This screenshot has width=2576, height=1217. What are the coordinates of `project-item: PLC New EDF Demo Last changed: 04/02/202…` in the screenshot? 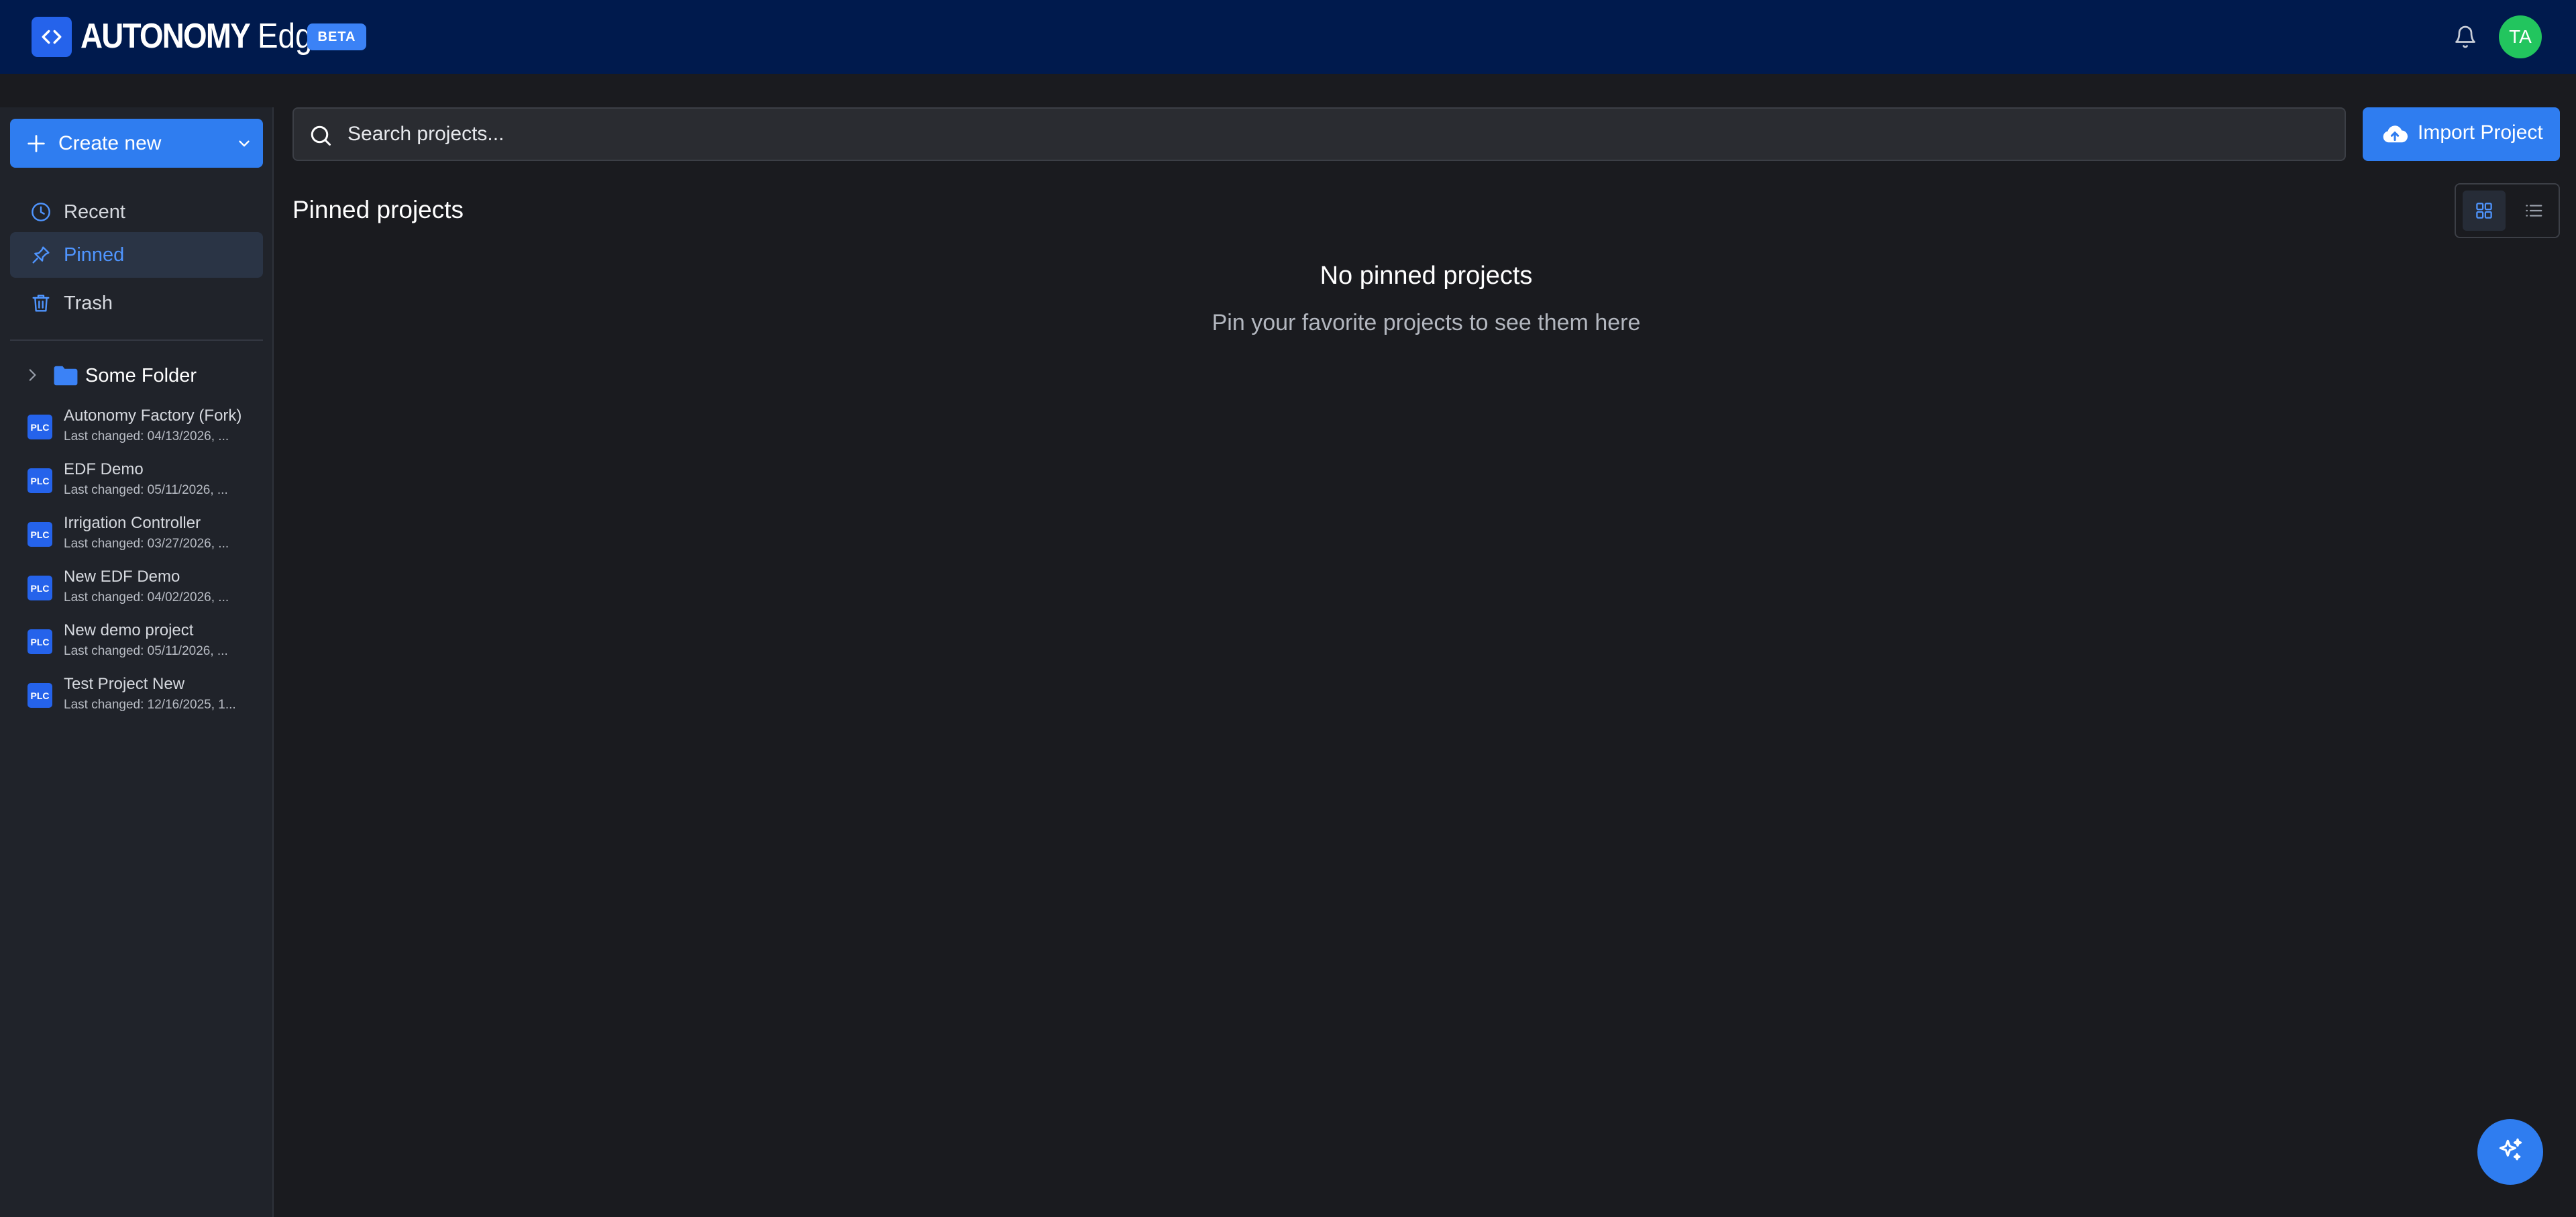 It's located at (136, 588).